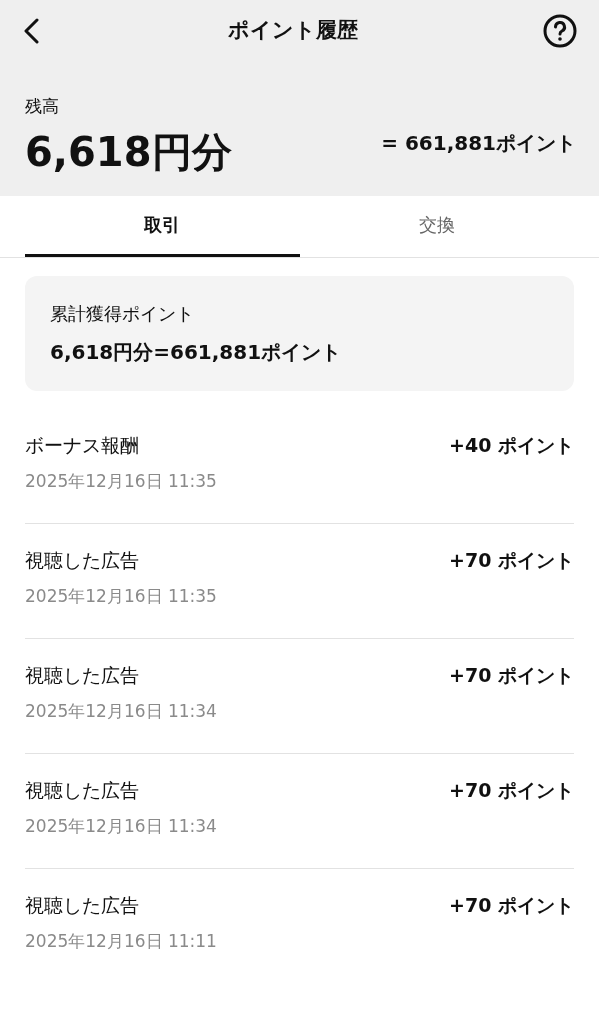  Describe the element at coordinates (128, 151) in the screenshot. I see `balance-amount: 6,618円分` at that location.